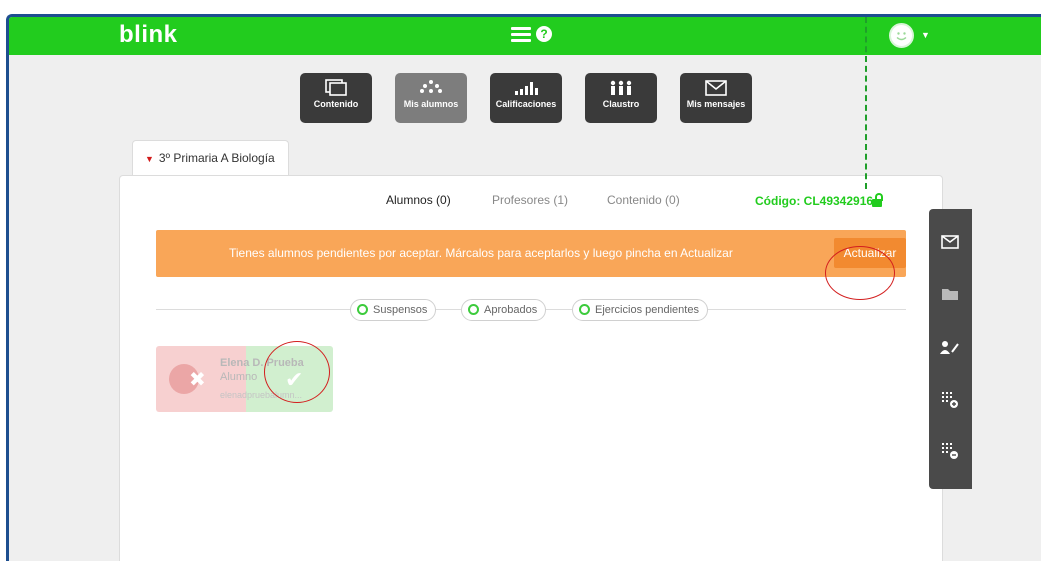 The width and height of the screenshot is (1041, 561). What do you see at coordinates (526, 104) in the screenshot?
I see `nav-label: Calificaciones` at bounding box center [526, 104].